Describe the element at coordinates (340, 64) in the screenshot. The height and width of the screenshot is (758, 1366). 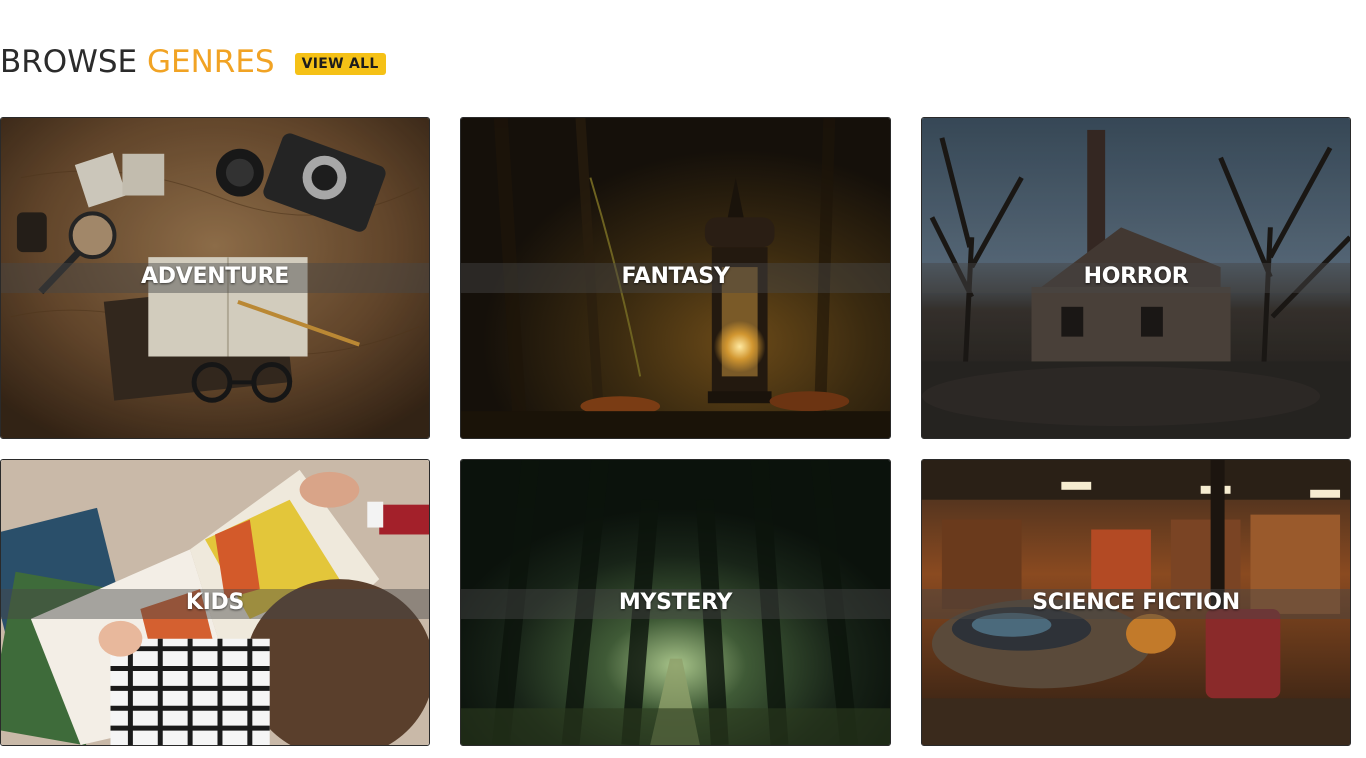
I see `view-all-button: VIEW ALL` at that location.